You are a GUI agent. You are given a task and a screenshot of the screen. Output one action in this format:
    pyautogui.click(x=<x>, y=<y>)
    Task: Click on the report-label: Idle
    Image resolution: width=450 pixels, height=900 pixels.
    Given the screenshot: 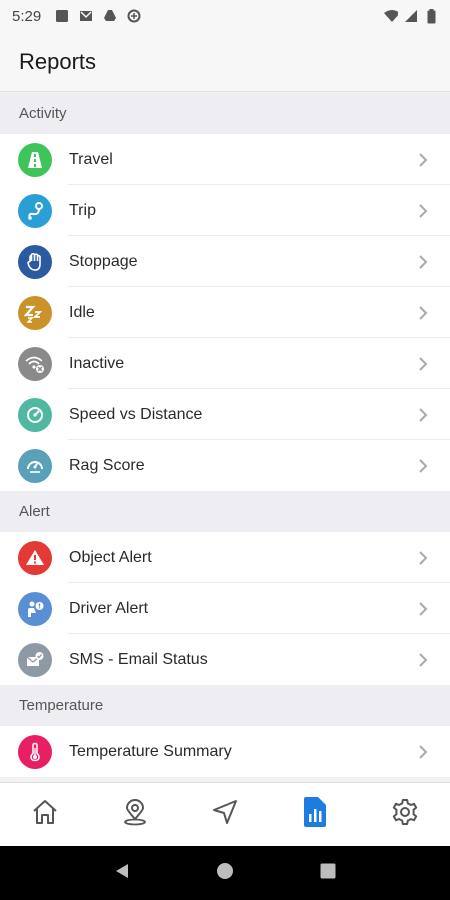 What is the action you would take?
    pyautogui.click(x=82, y=312)
    